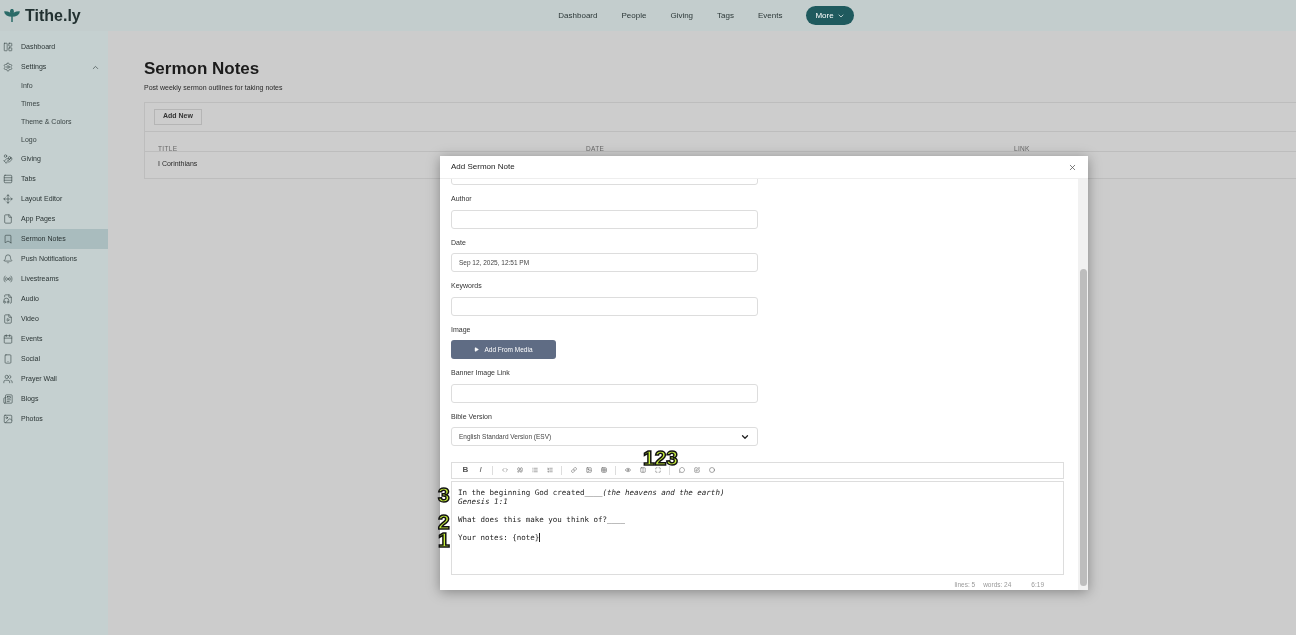 This screenshot has width=1296, height=635. I want to click on nav-link: Giving, so click(682, 15).